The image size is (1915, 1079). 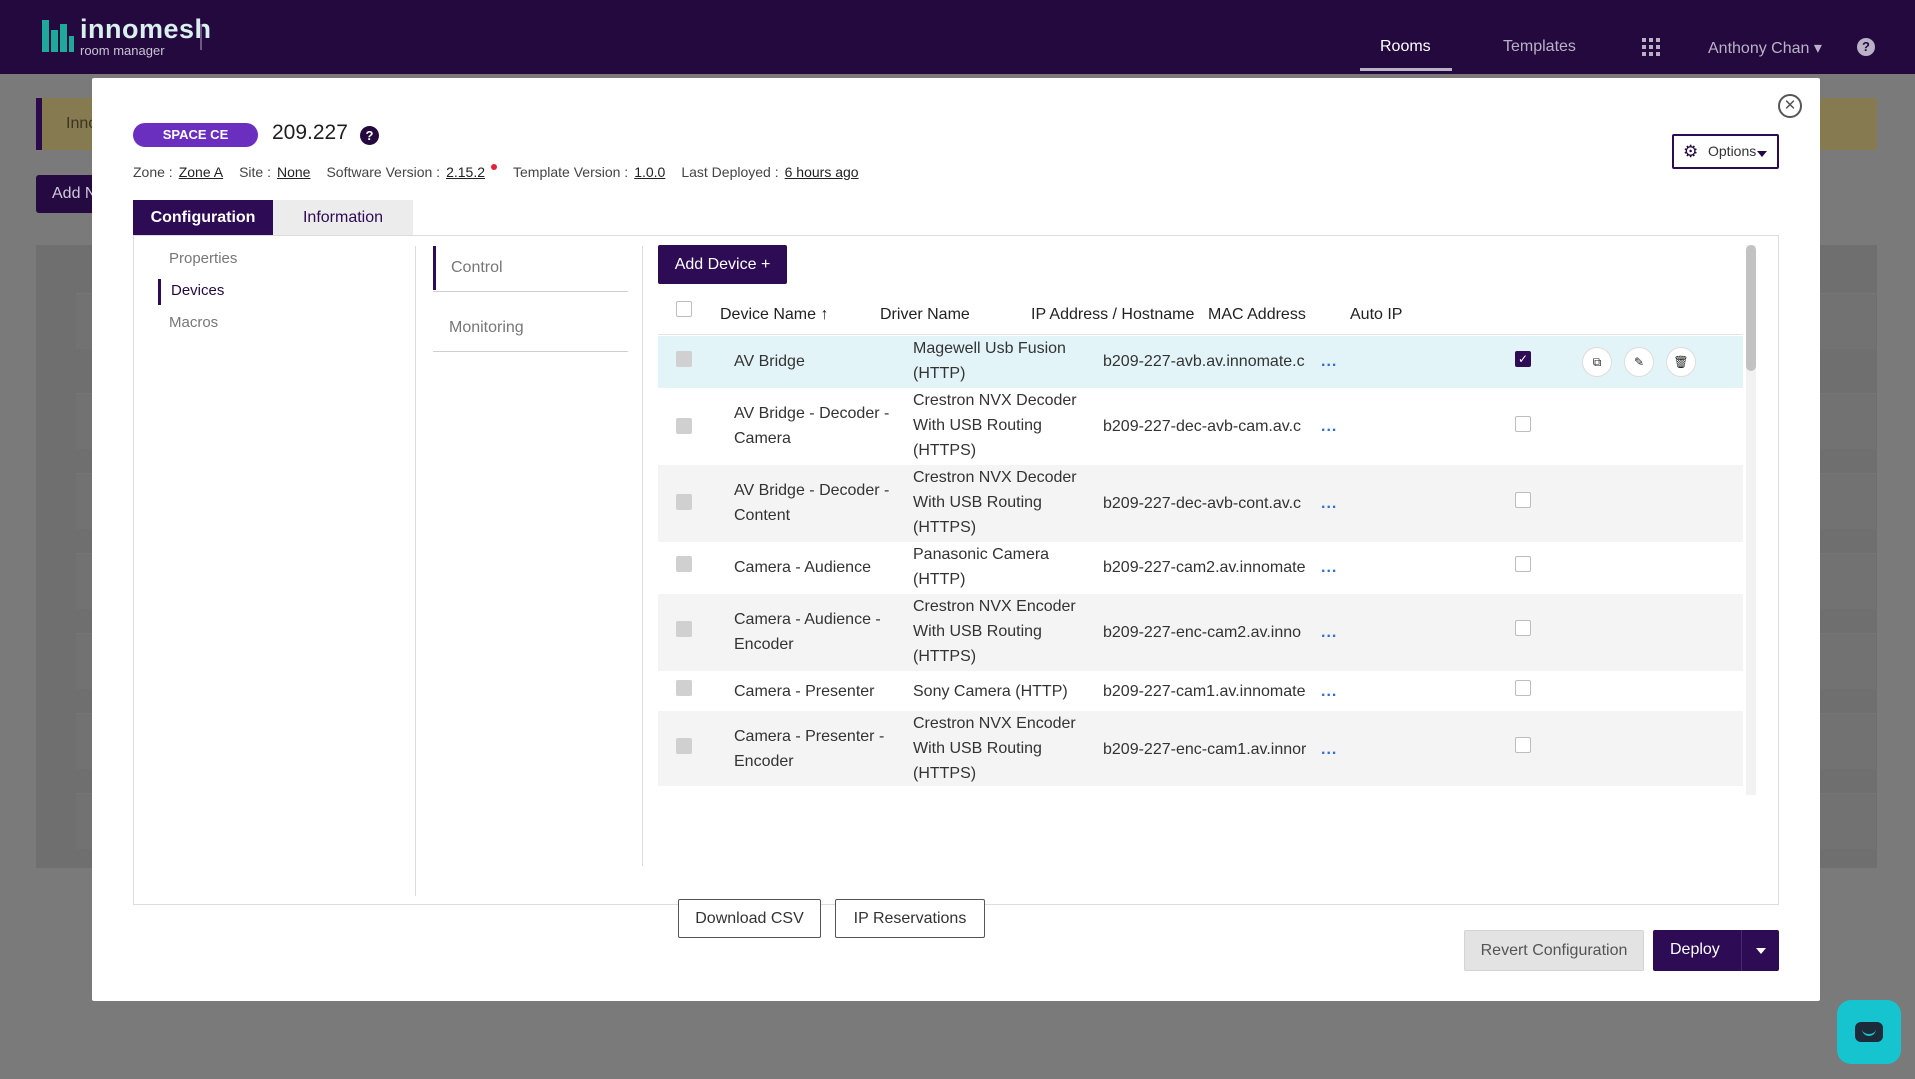 I want to click on driver-name: Panasonic Camera (HTTP), so click(x=981, y=567).